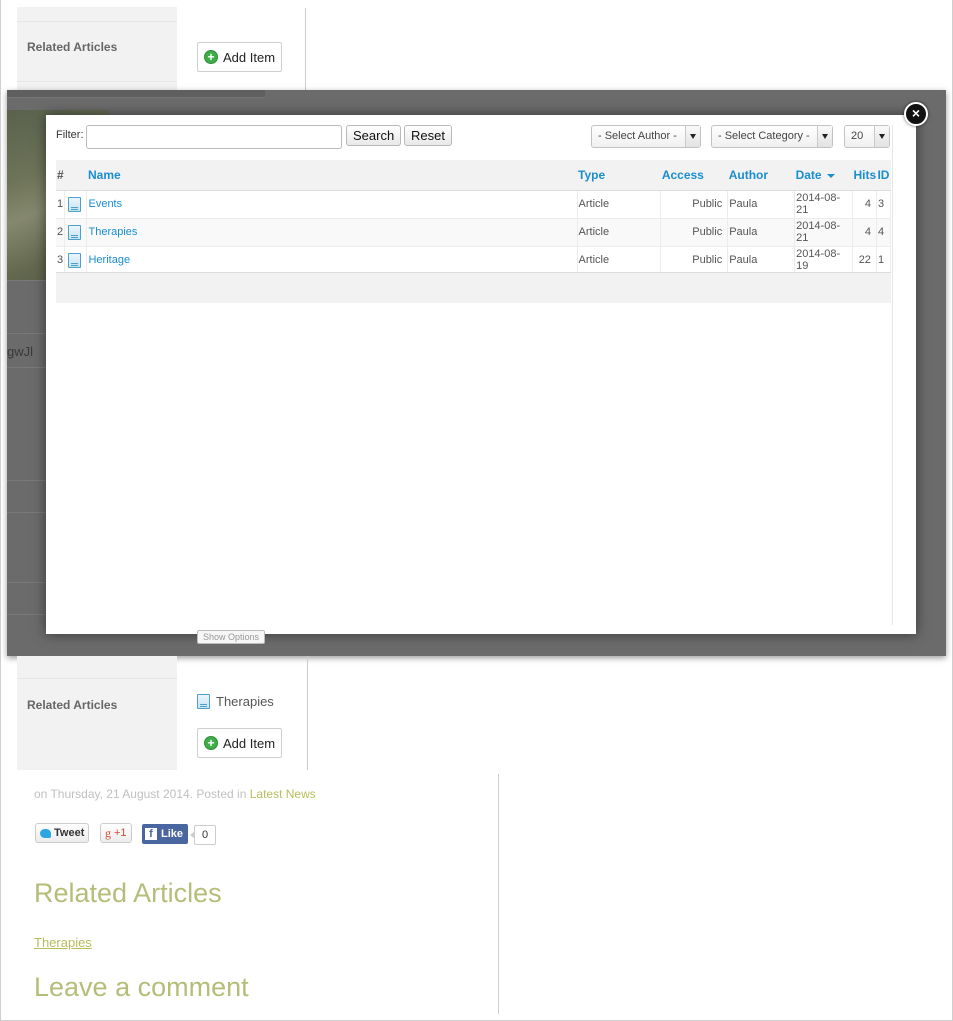  Describe the element at coordinates (823, 260) in the screenshot. I see `row-date: 2014-08-19` at that location.